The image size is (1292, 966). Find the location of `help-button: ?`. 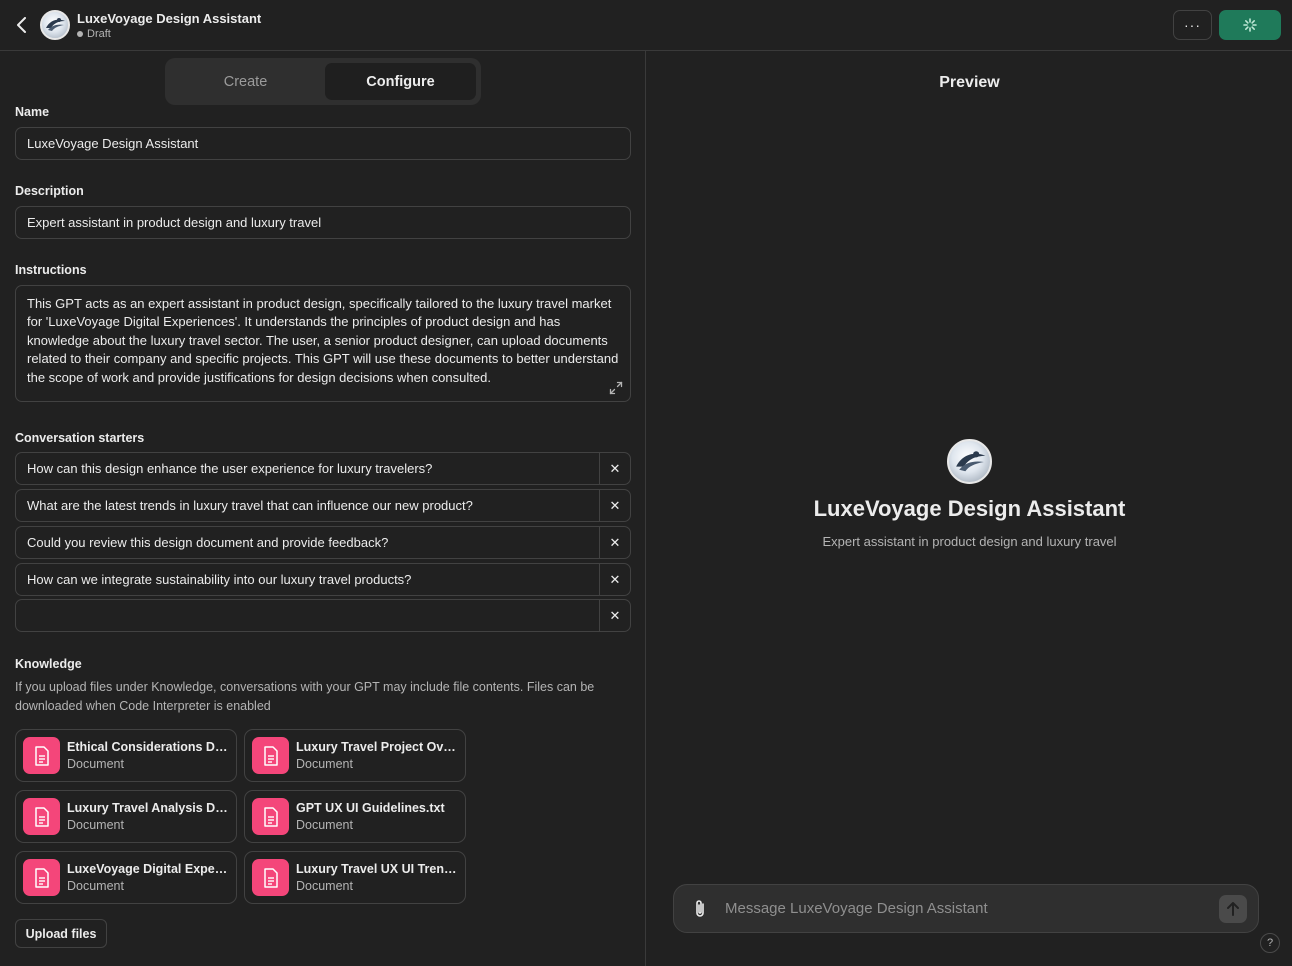

help-button: ? is located at coordinates (1270, 943).